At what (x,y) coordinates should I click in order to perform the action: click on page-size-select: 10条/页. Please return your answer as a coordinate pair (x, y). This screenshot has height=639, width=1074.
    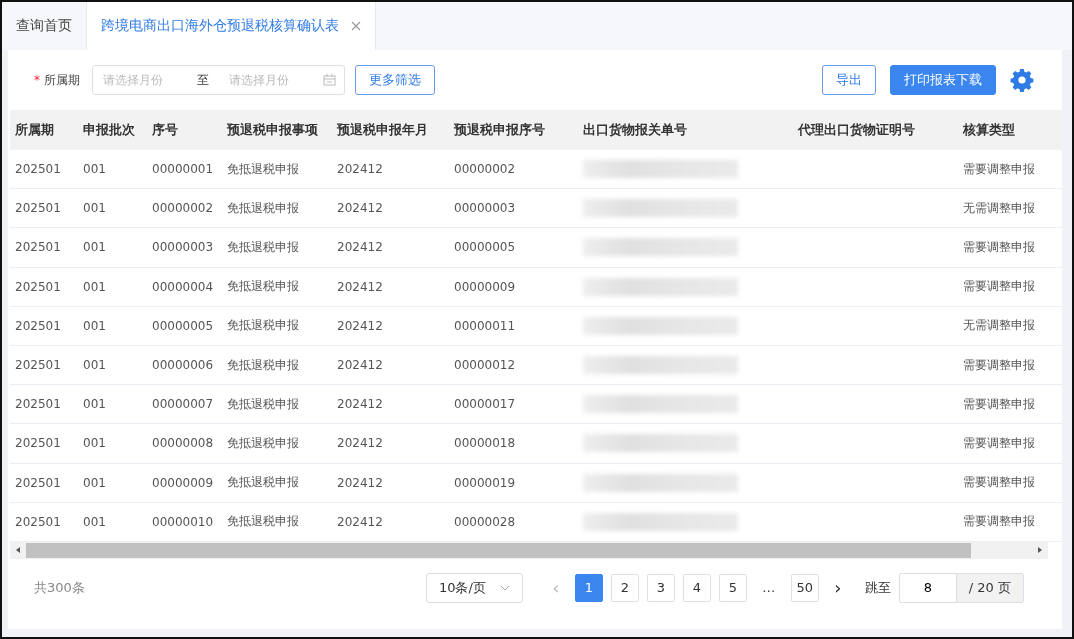
    Looking at the image, I should click on (474, 587).